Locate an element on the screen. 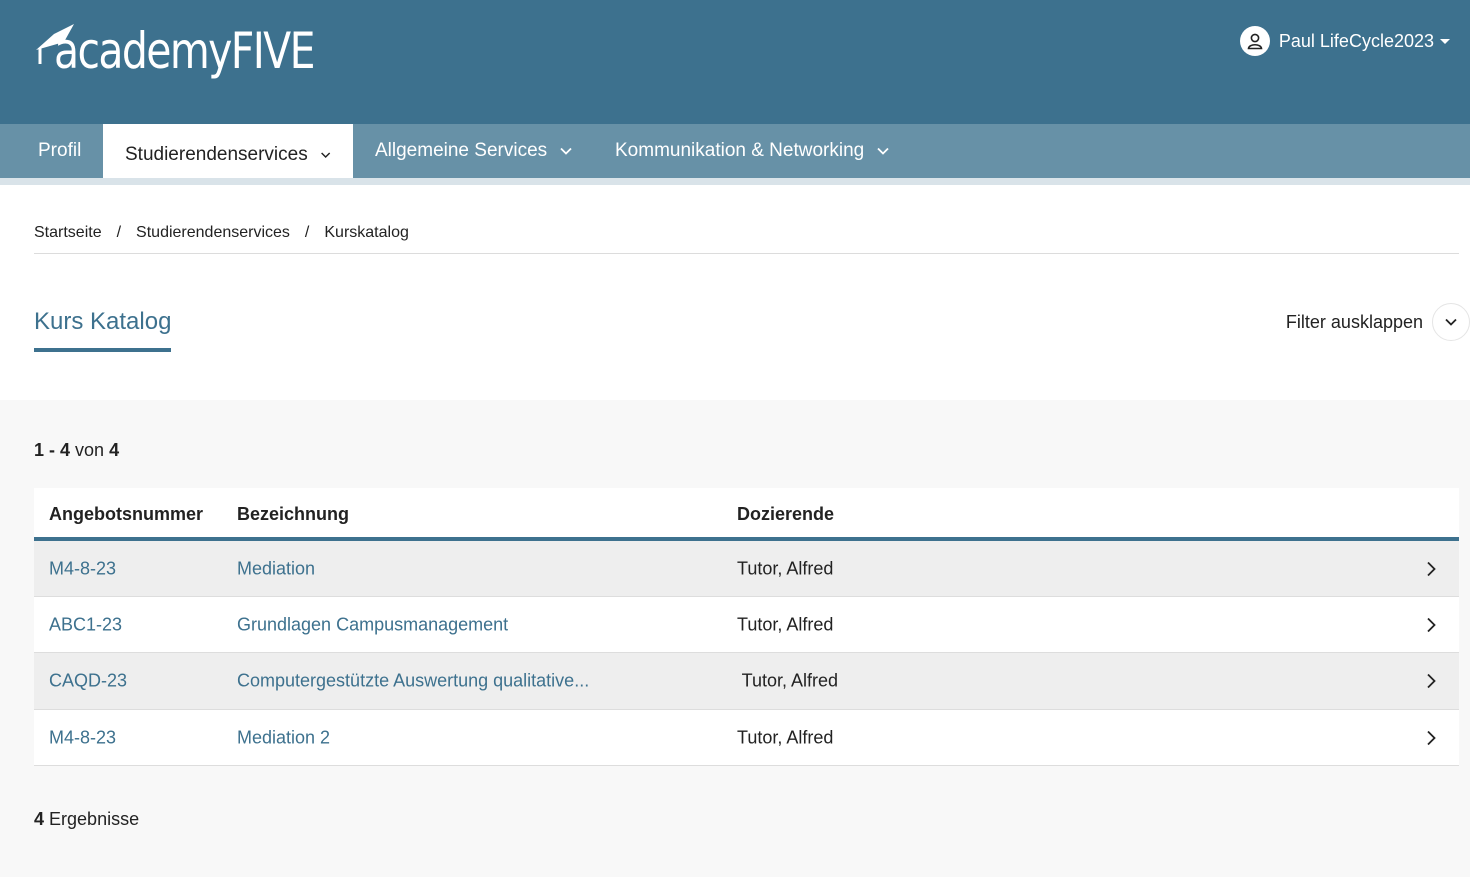 The image size is (1470, 877). filter-expand-button is located at coordinates (1451, 322).